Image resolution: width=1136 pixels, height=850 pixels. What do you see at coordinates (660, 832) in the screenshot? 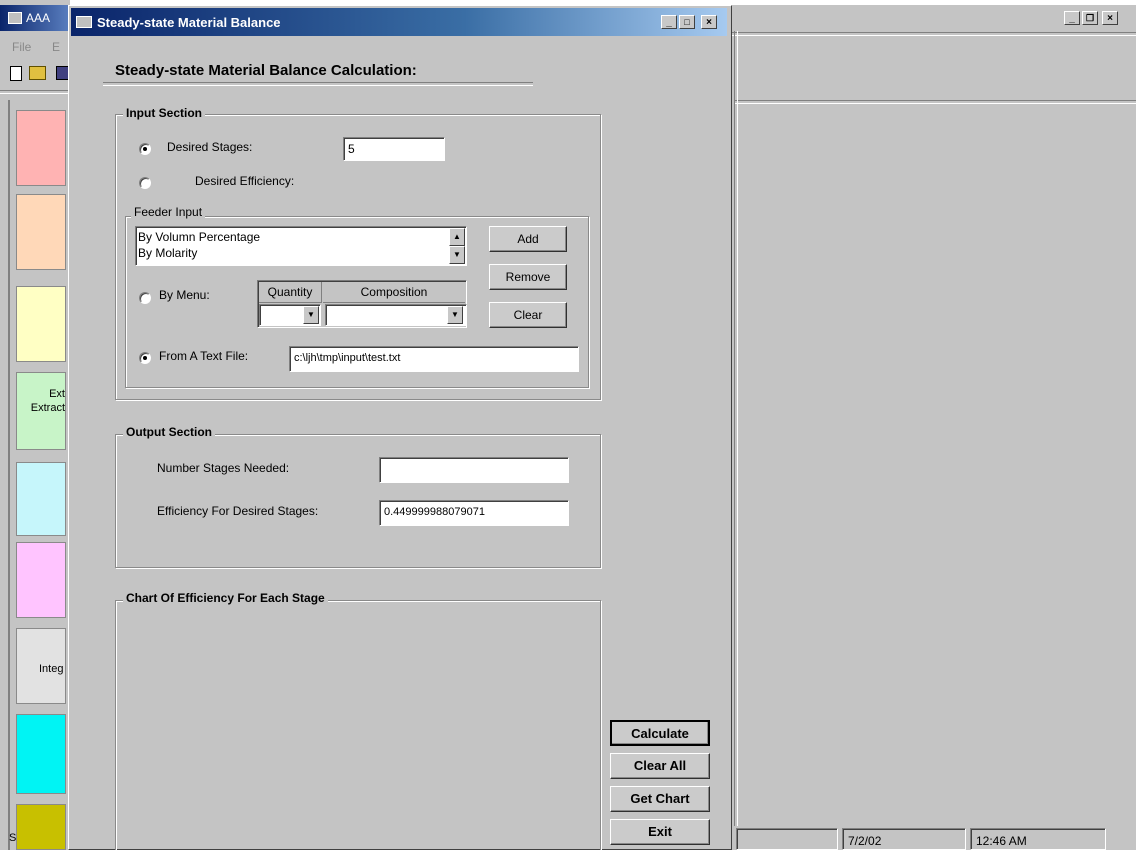
I see `exit-button: Exit` at bounding box center [660, 832].